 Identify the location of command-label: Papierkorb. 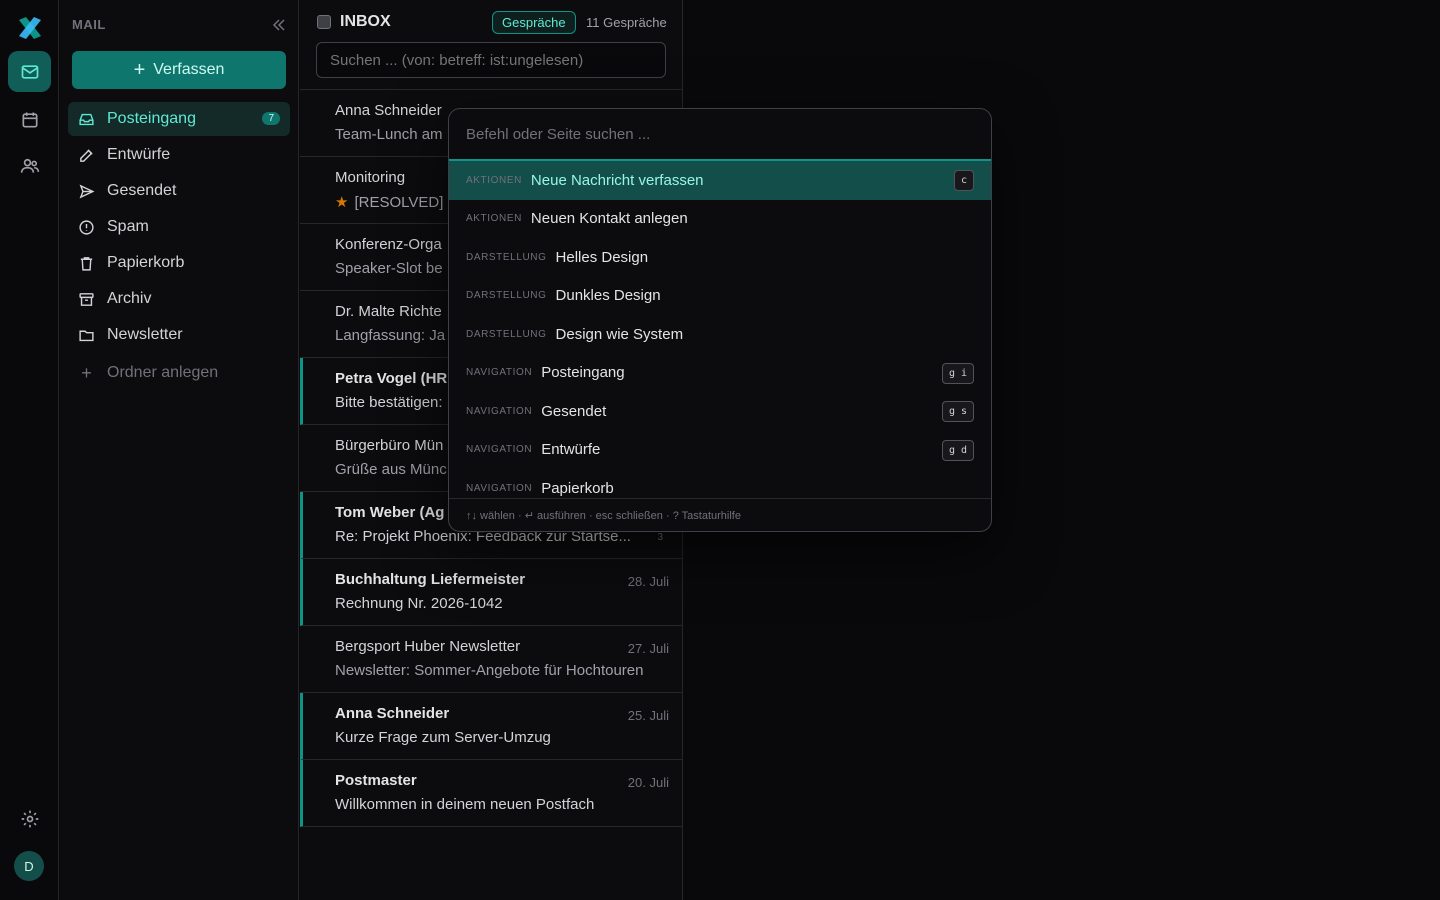
(577, 488).